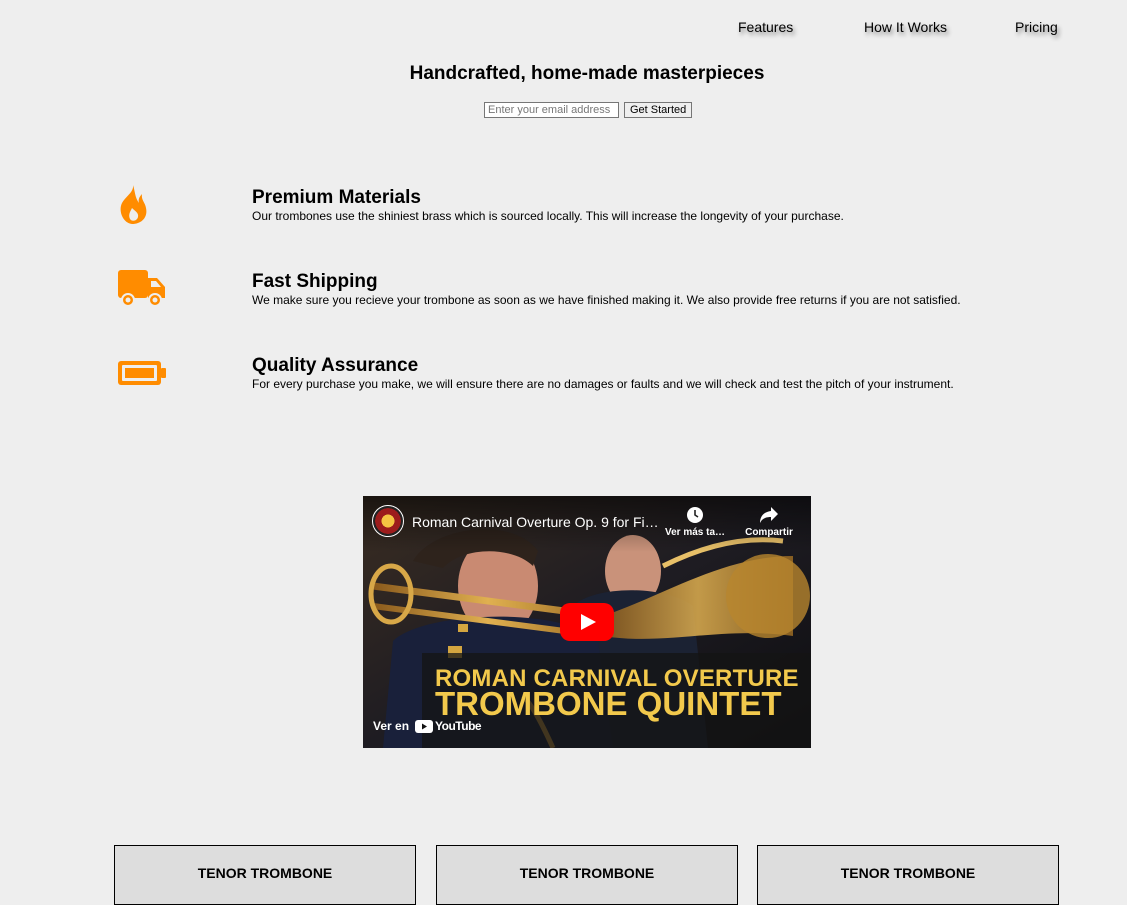  What do you see at coordinates (695, 515) in the screenshot?
I see `clock-icon` at bounding box center [695, 515].